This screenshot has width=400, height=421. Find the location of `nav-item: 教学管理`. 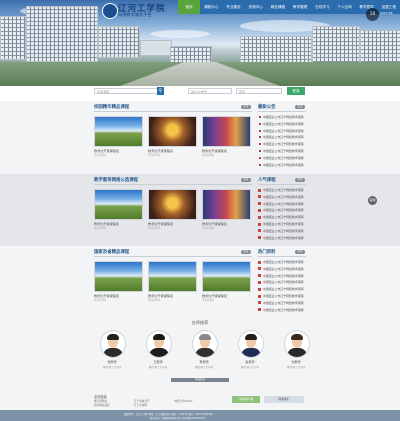

nav-item: 教学管理 is located at coordinates (300, 7).